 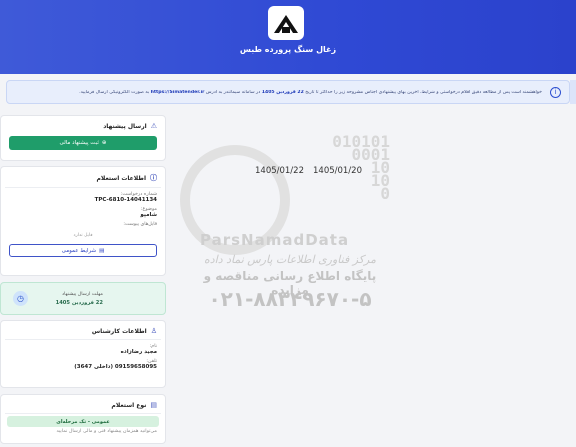 I want to click on request-number: TPC-6810-14041134, so click(x=125, y=200).